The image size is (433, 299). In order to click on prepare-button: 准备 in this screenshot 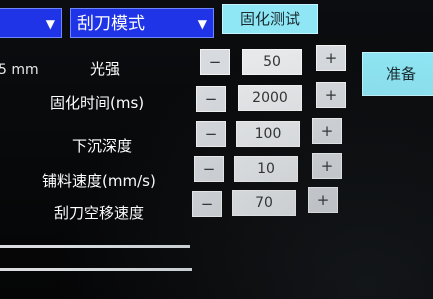, I will do `click(397, 74)`.